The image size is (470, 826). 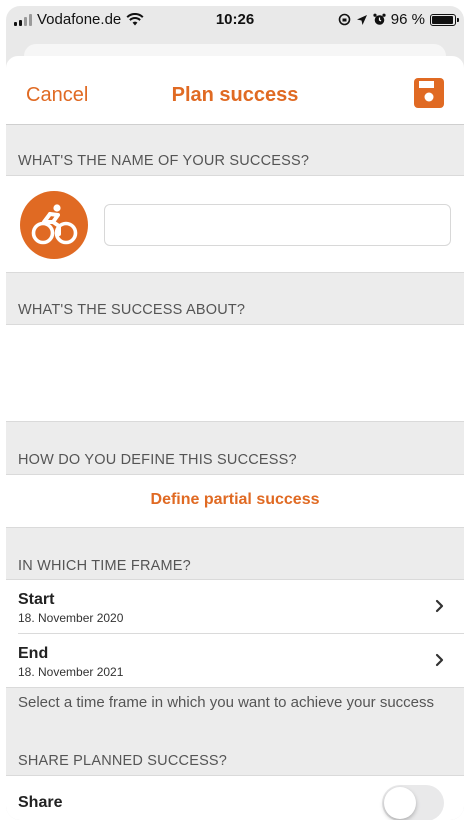 I want to click on status-right: 96 %, so click(x=398, y=19).